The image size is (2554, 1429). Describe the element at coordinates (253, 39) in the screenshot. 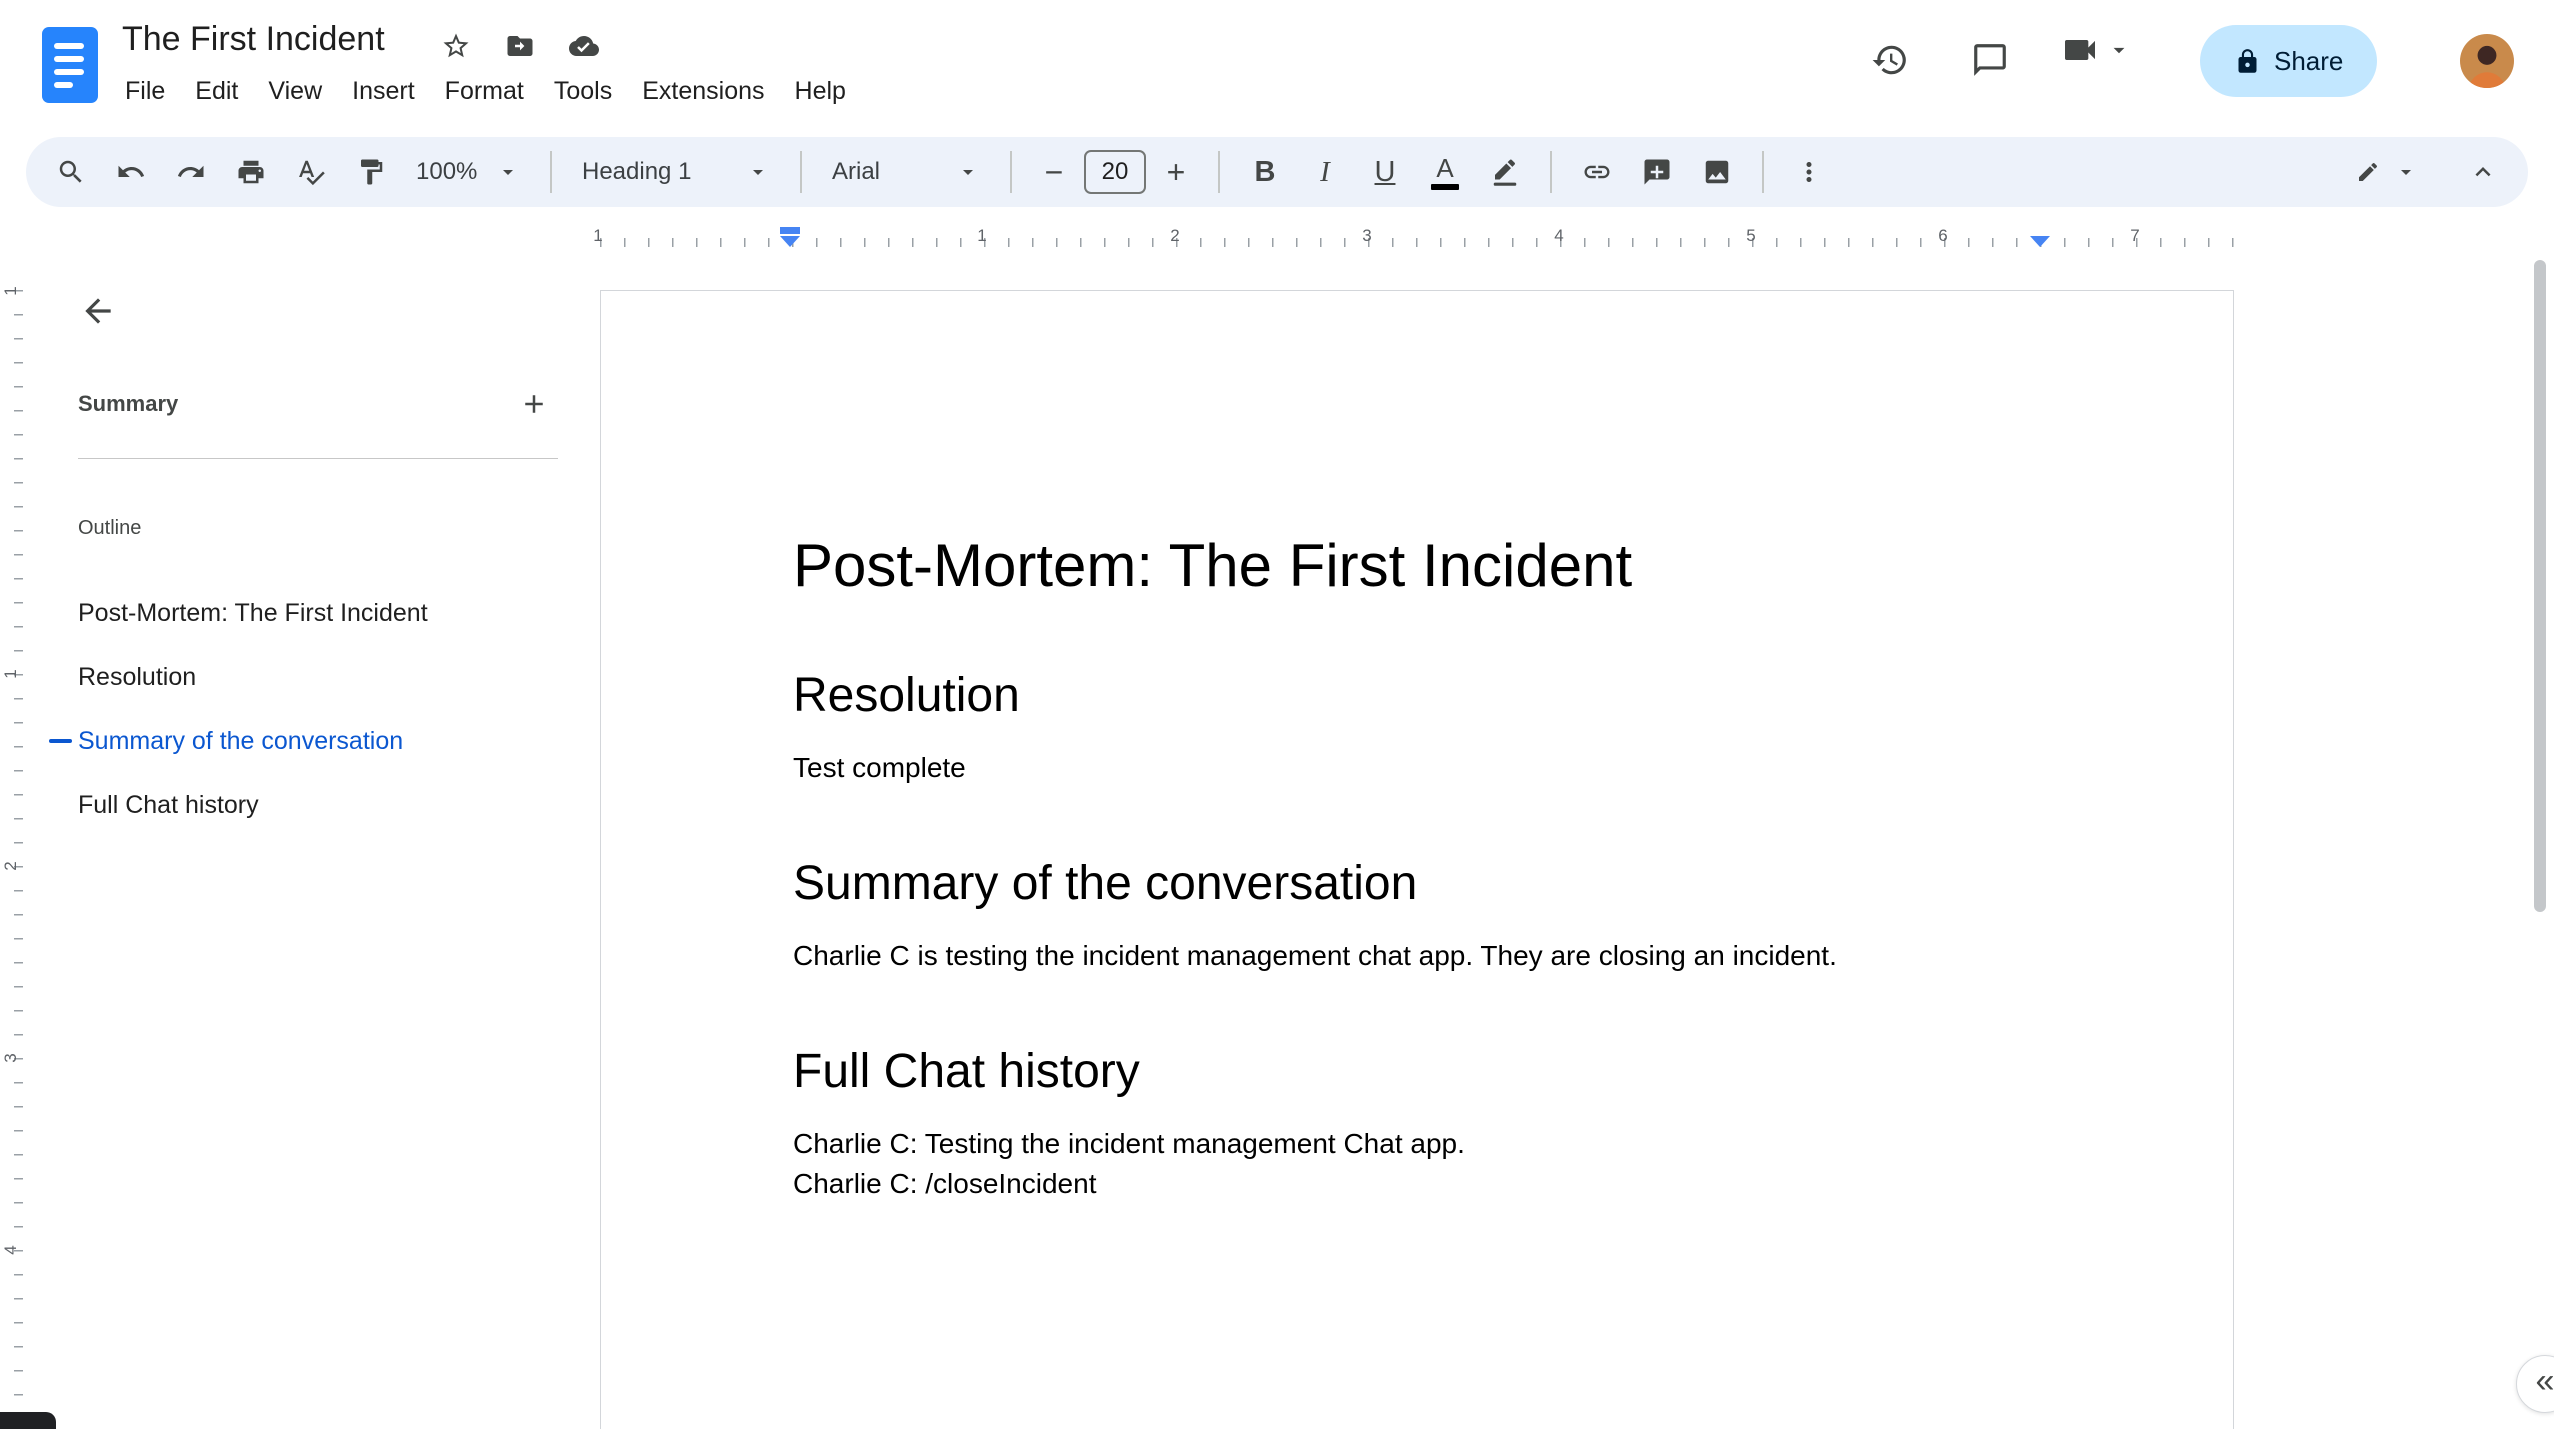

I see `document-title: The First Incident` at that location.